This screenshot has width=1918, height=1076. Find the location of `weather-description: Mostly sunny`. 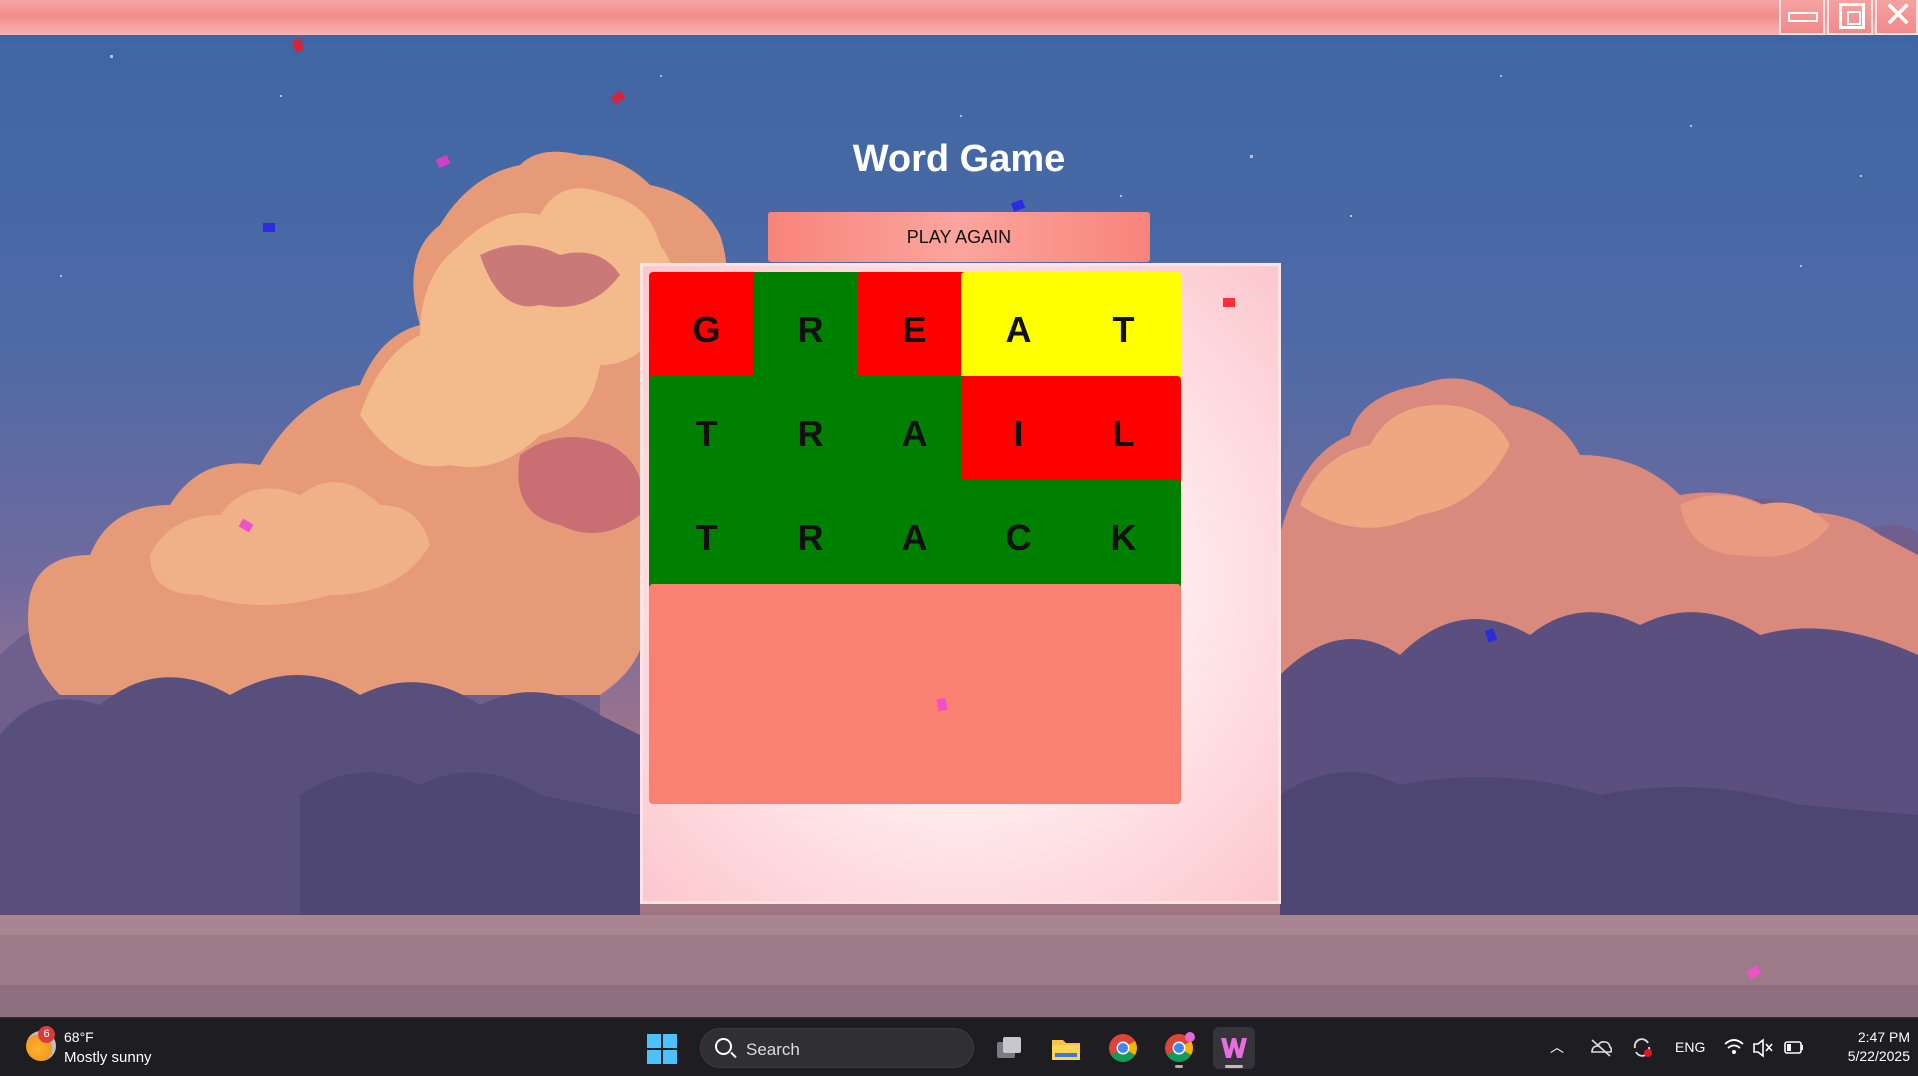

weather-description: Mostly sunny is located at coordinates (108, 1057).